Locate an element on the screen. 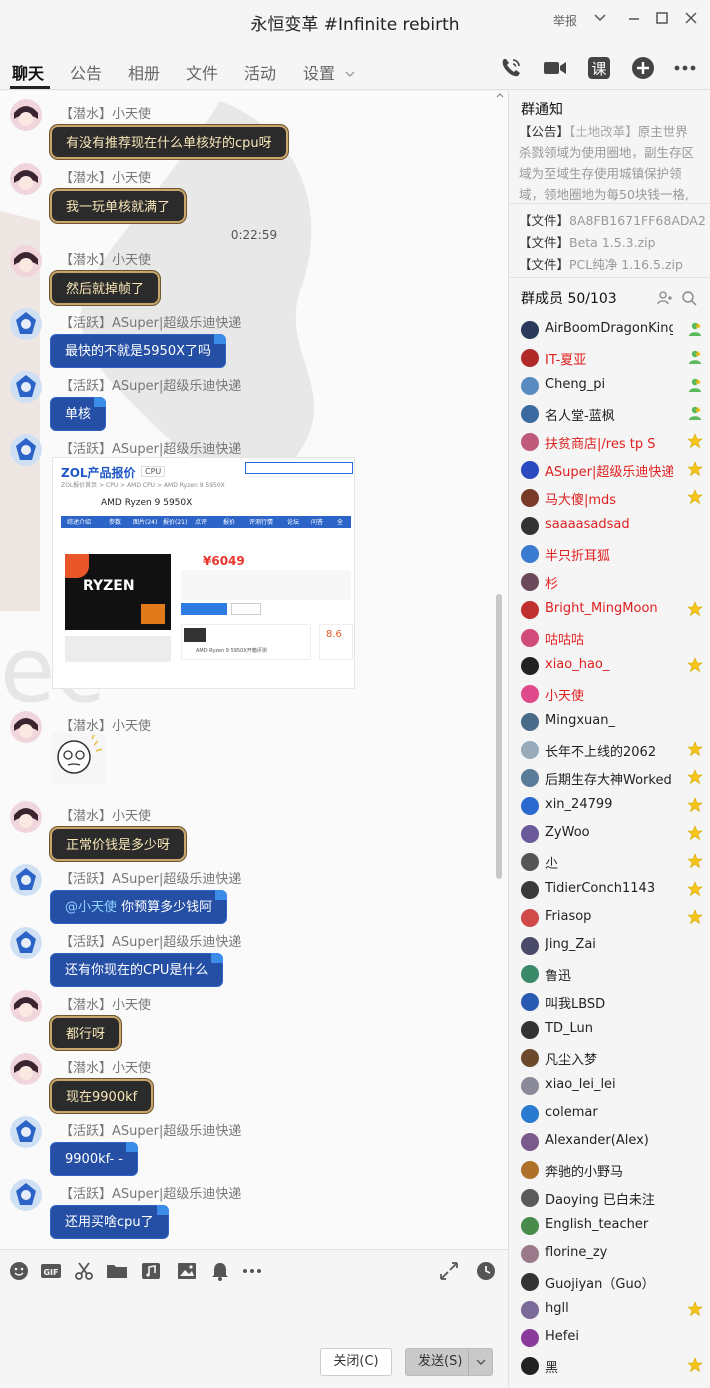 This screenshot has width=710, height=1388. message-input-area: GIF 关闭(C) 发送(S) is located at coordinates (254, 1318).